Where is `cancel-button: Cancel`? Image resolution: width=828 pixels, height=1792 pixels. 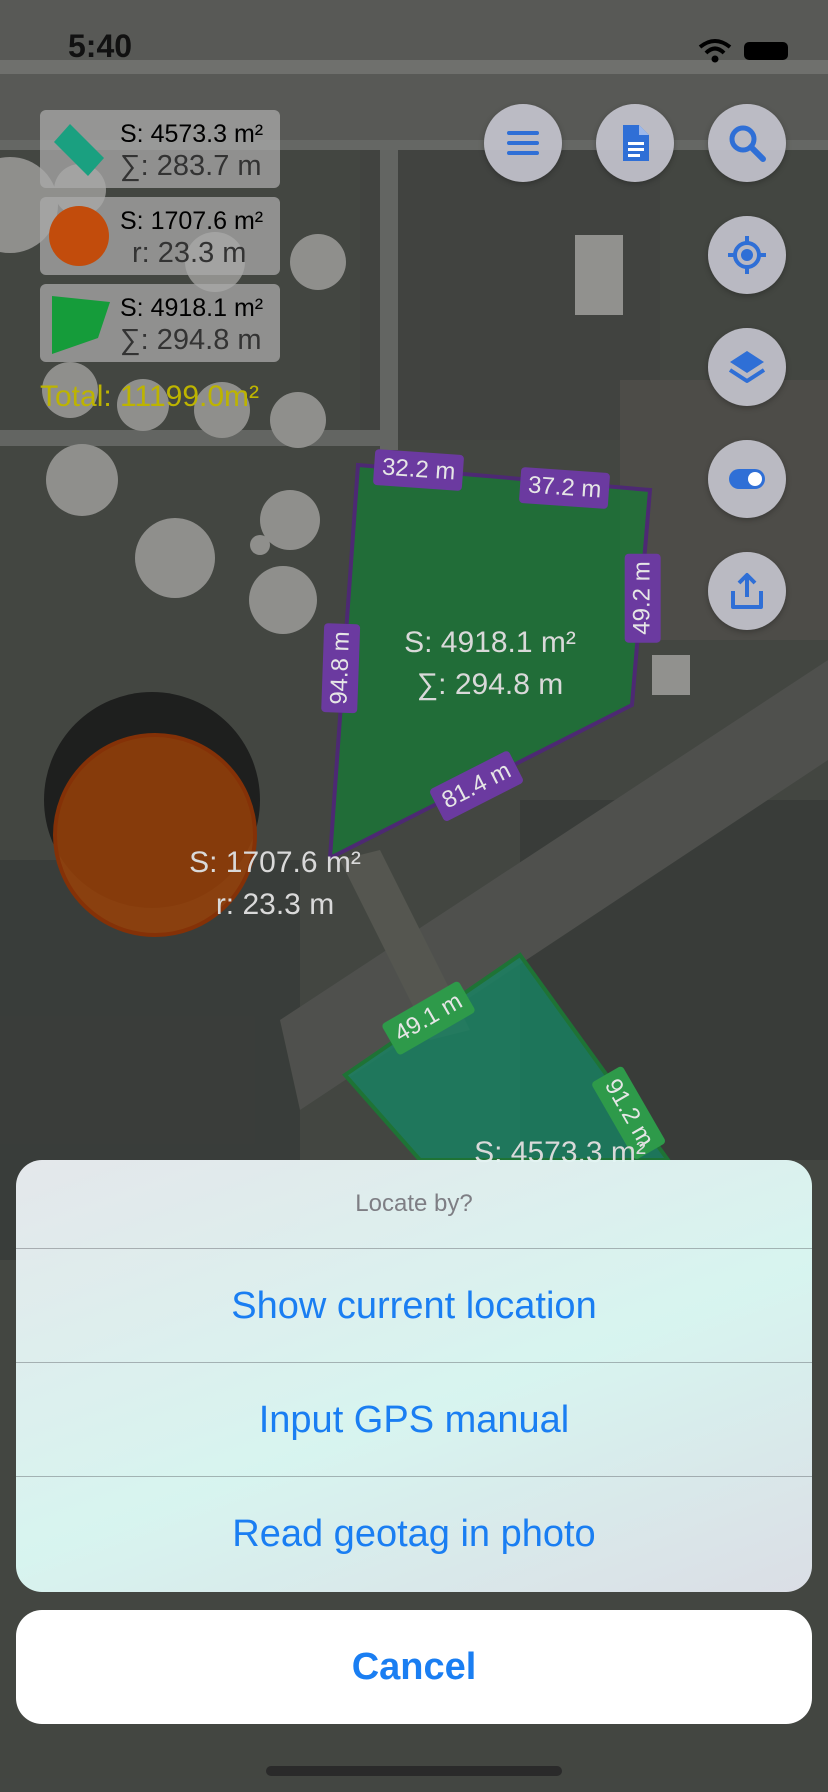
cancel-button: Cancel is located at coordinates (414, 1667).